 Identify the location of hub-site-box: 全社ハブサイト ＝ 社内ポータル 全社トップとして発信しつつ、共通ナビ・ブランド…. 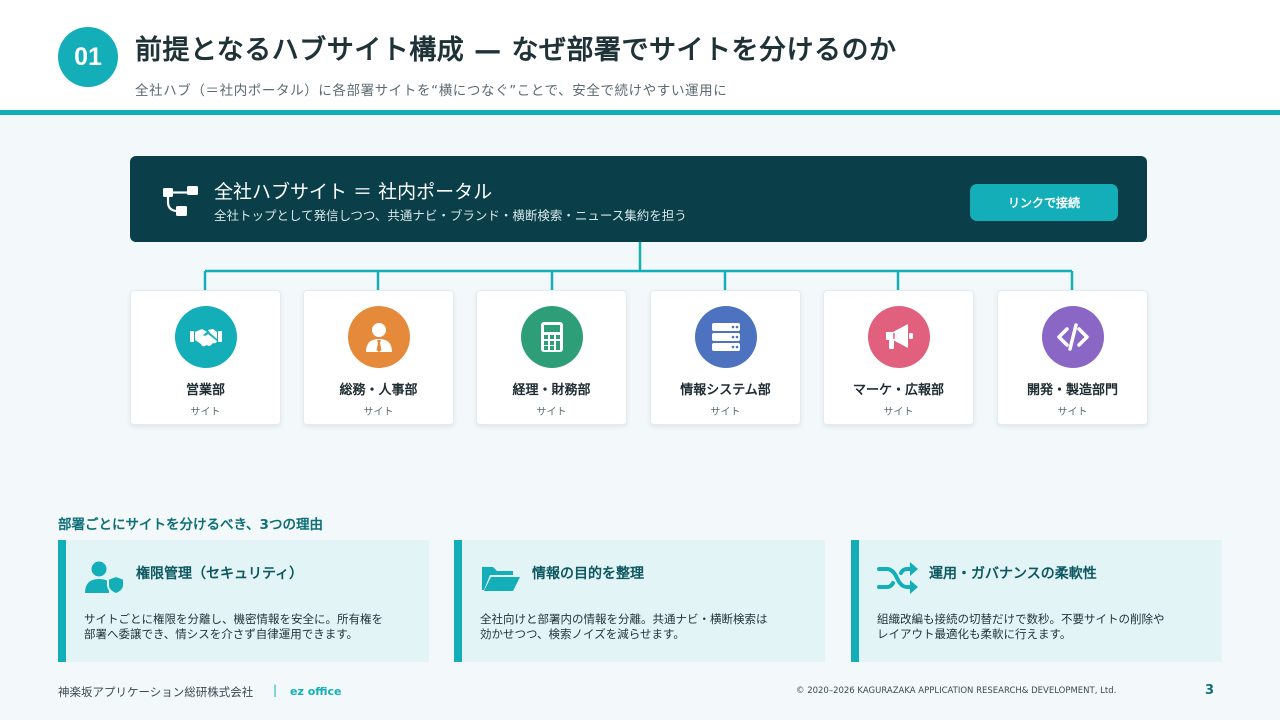
(638, 199).